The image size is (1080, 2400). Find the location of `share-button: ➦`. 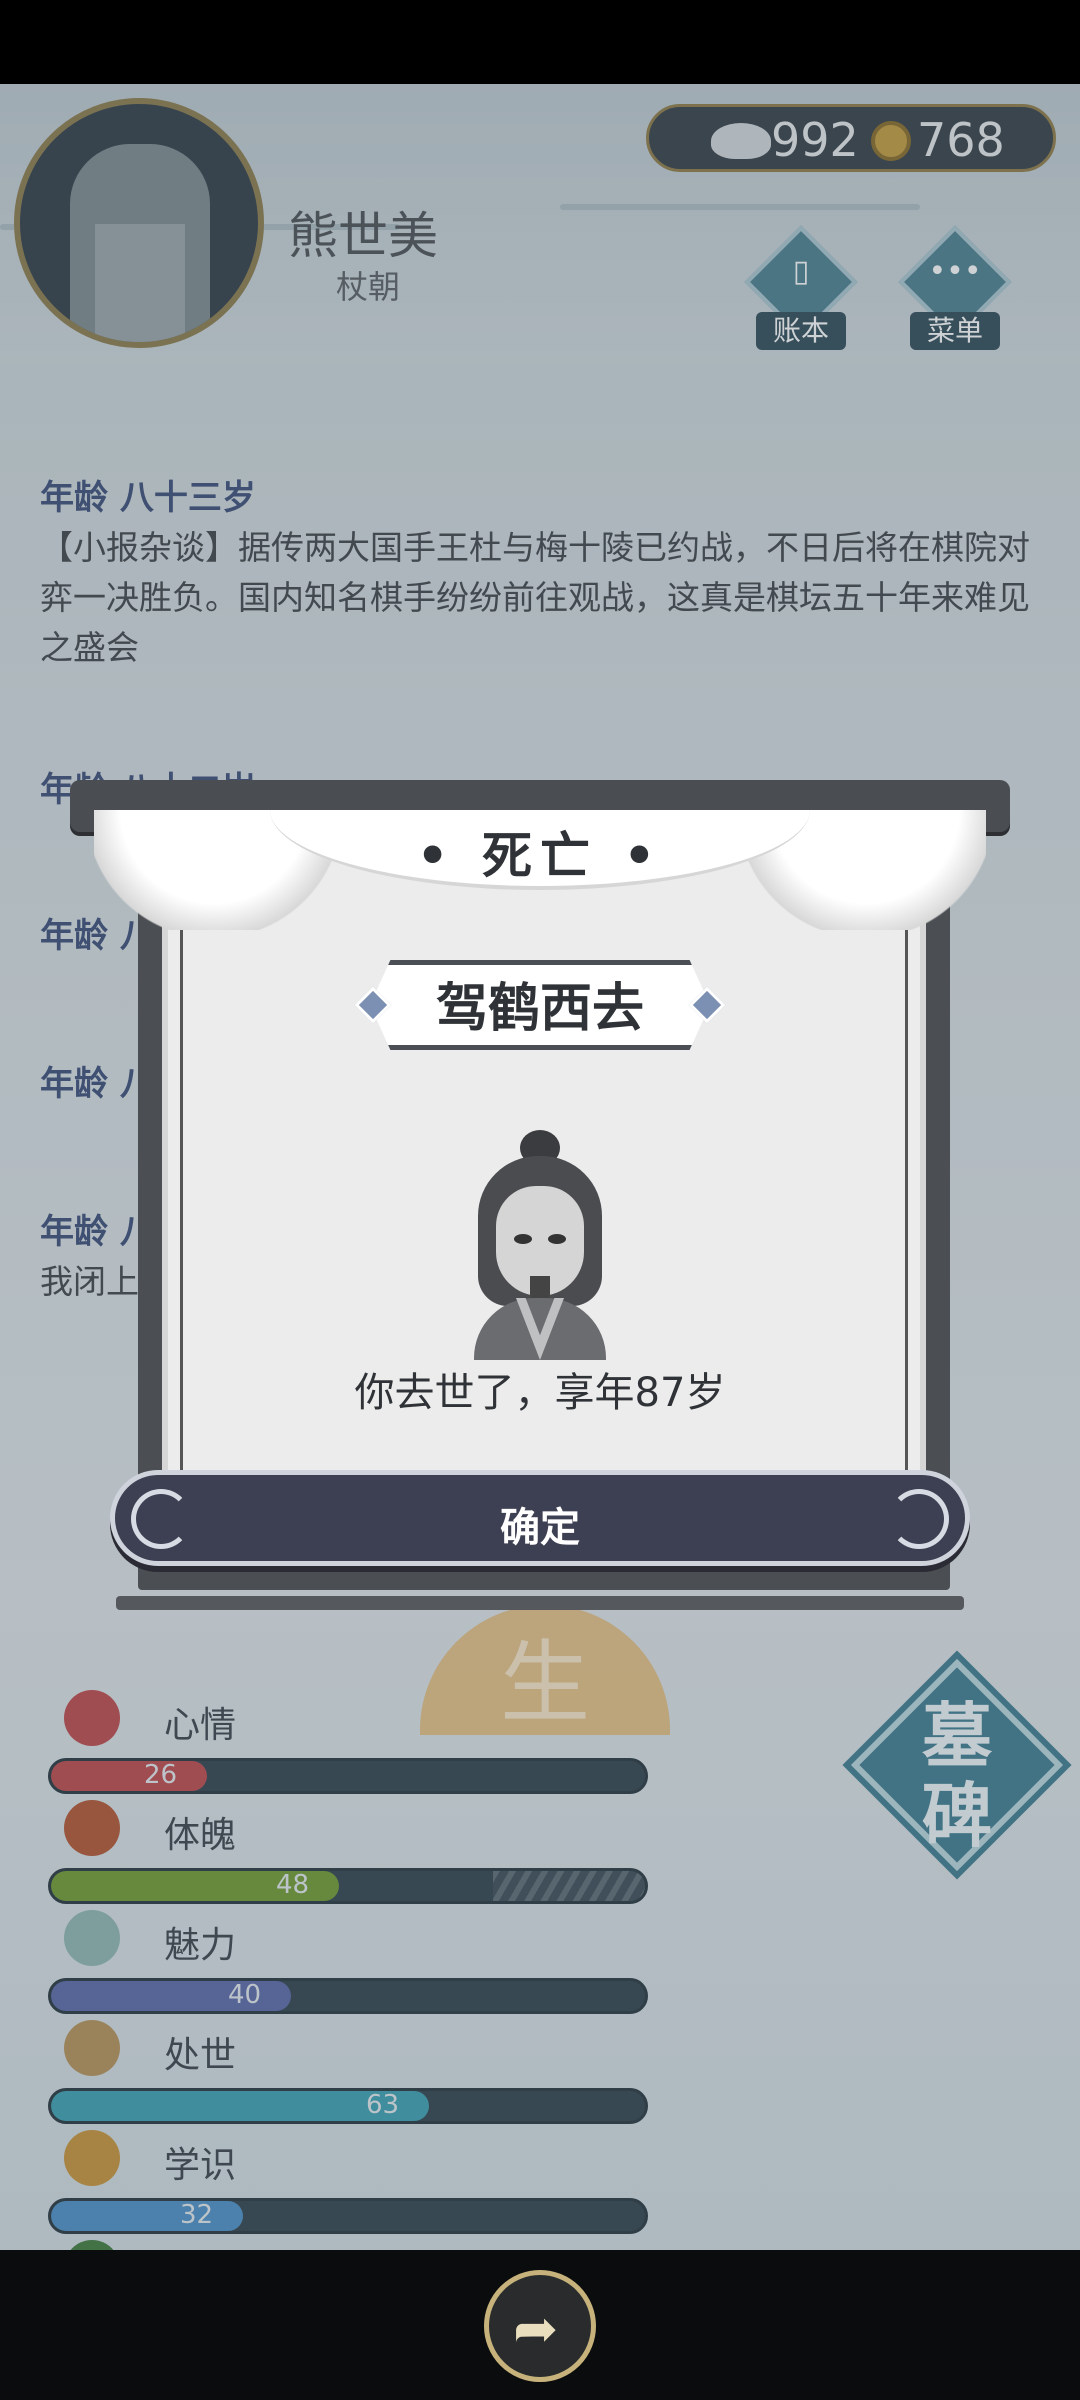

share-button: ➦ is located at coordinates (540, 2326).